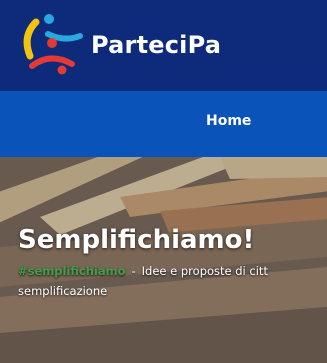  I want to click on hashtag-link: #semplifichiamo, so click(72, 271).